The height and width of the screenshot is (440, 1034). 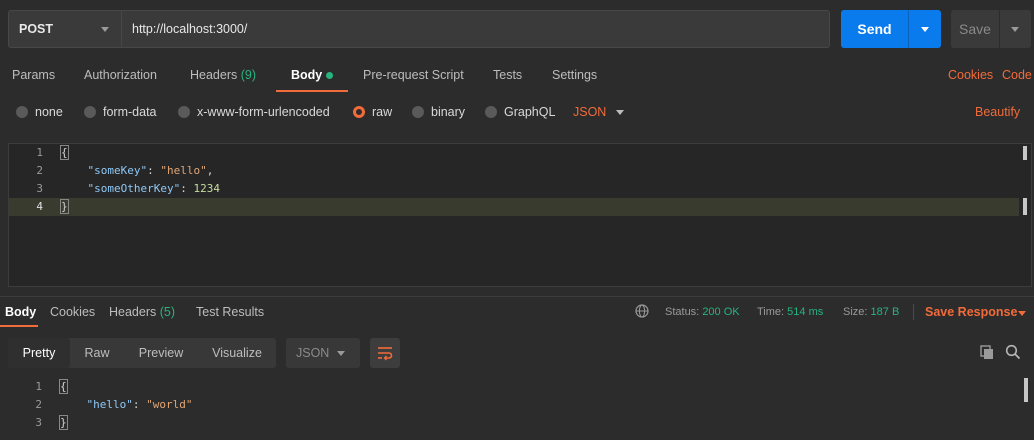 I want to click on method-select: POST, so click(x=65, y=29).